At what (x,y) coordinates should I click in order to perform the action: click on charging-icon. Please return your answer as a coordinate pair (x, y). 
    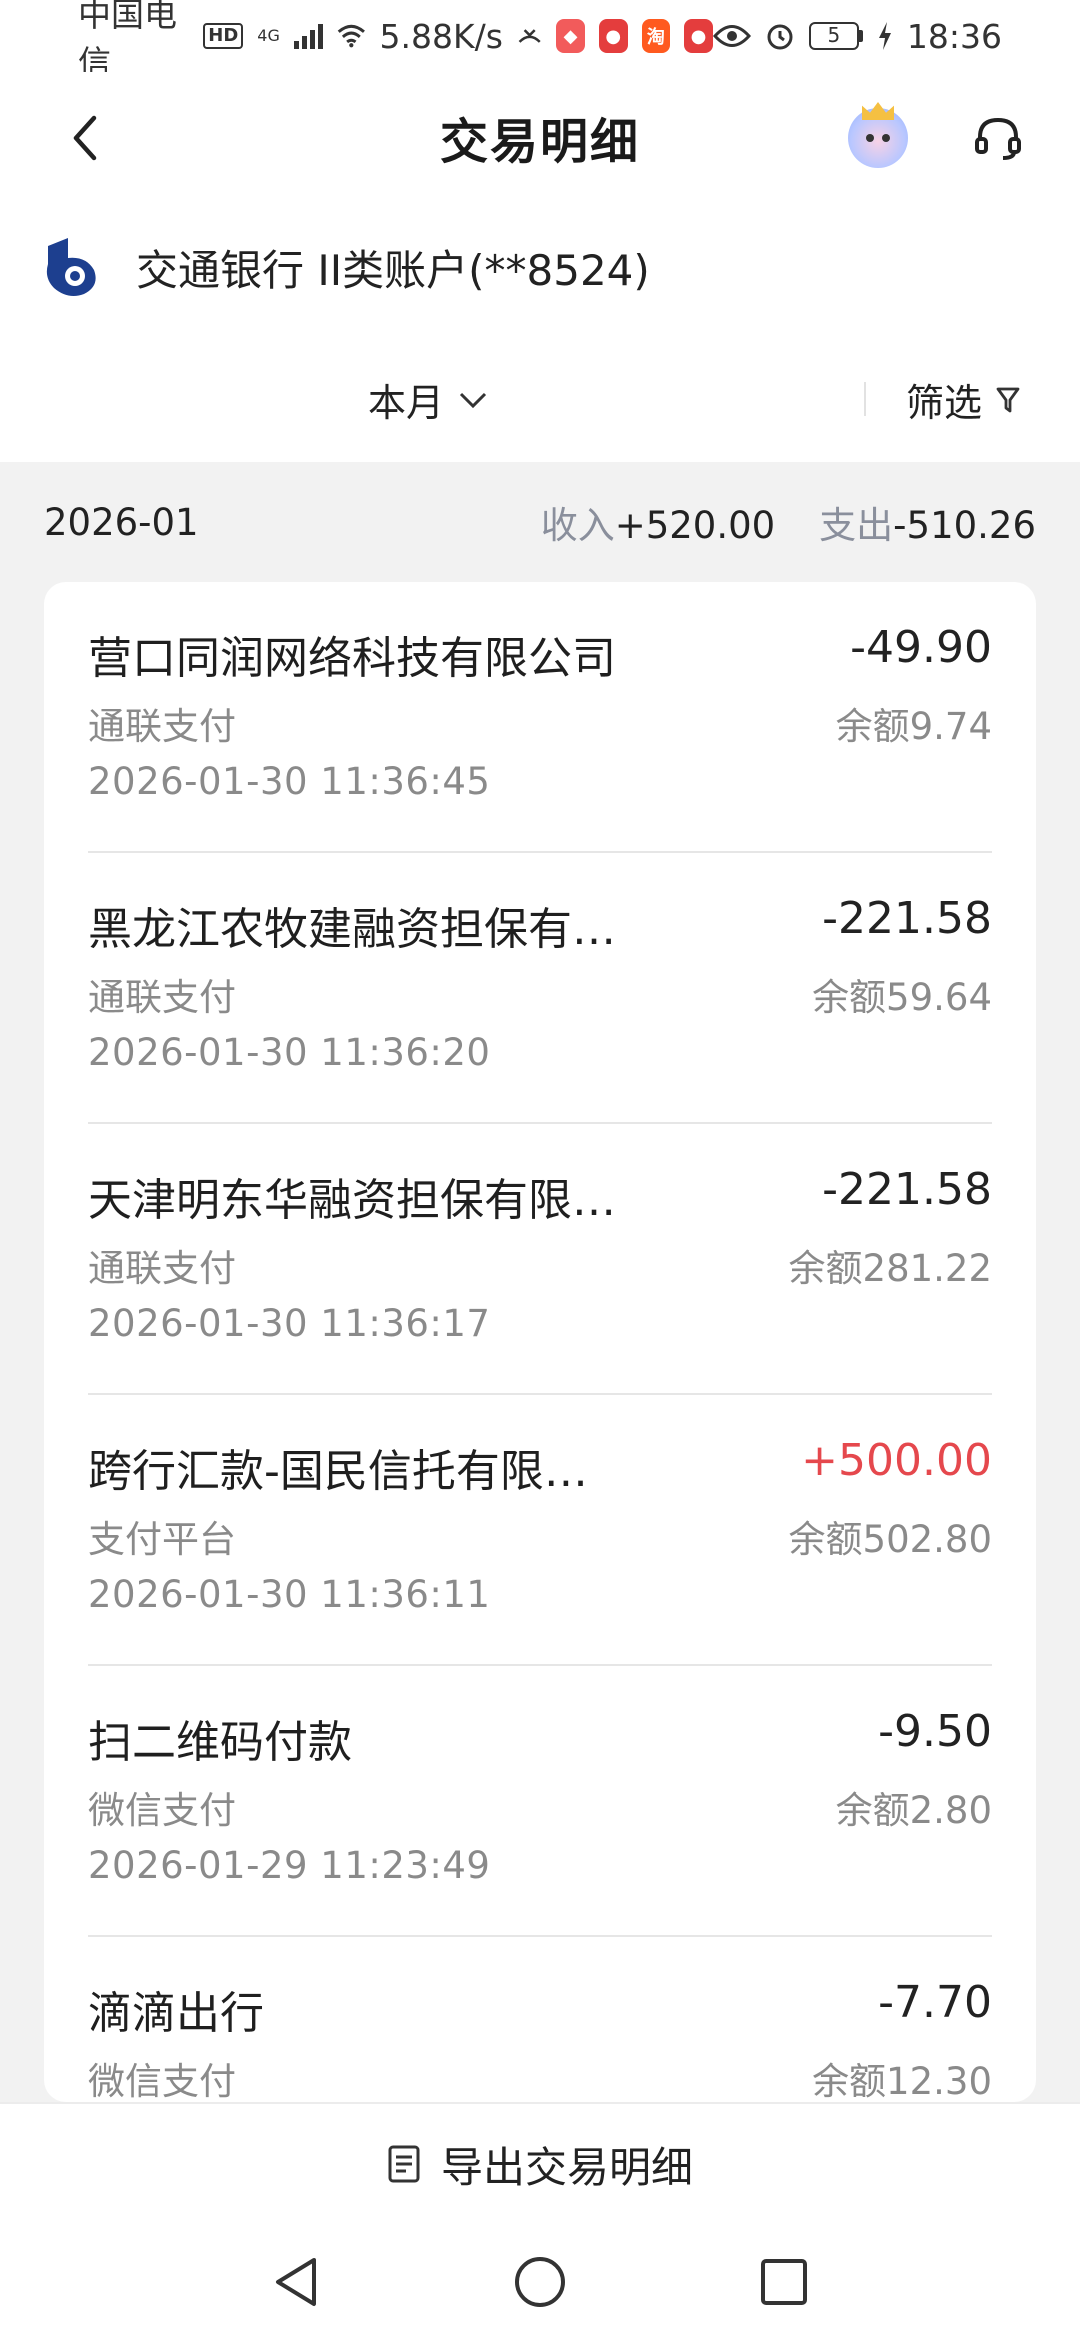
    Looking at the image, I should click on (884, 36).